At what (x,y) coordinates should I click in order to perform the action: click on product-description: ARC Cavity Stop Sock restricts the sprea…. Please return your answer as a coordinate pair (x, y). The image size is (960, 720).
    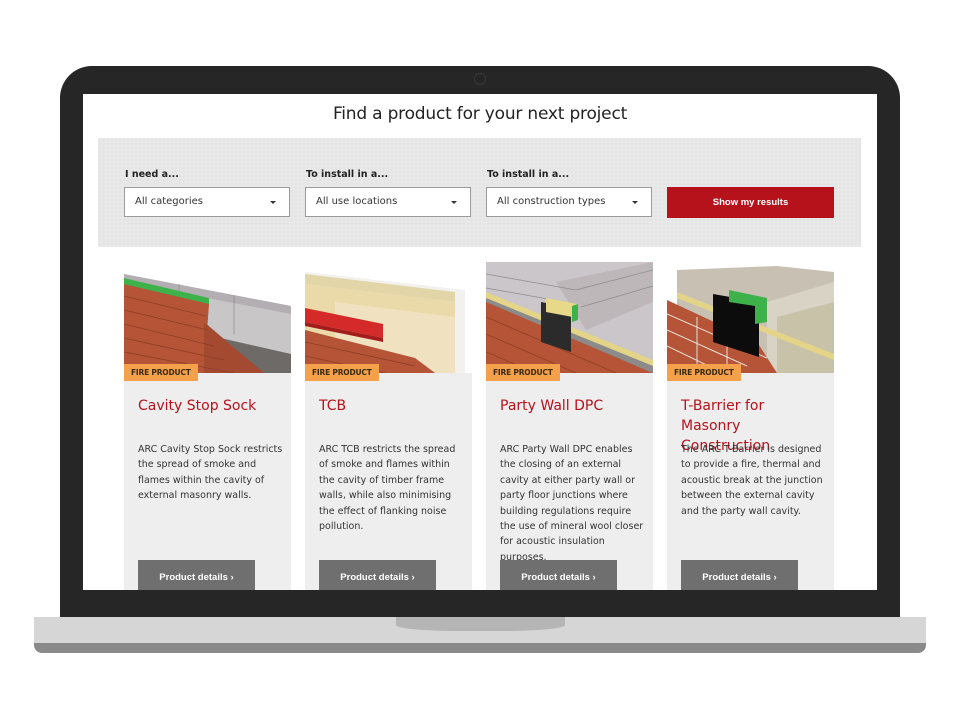
    Looking at the image, I should click on (210, 473).